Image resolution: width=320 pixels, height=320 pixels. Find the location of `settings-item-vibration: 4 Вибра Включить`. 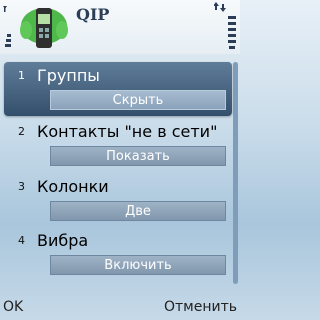

settings-item-vibration: 4 Вибра Включить is located at coordinates (118, 254).